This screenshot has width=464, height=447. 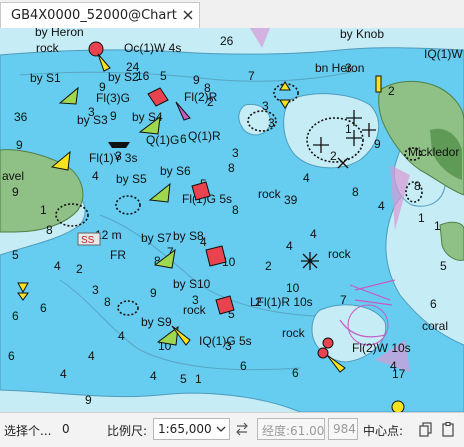 I want to click on label-rock-bottom: rock, so click(x=294, y=333).